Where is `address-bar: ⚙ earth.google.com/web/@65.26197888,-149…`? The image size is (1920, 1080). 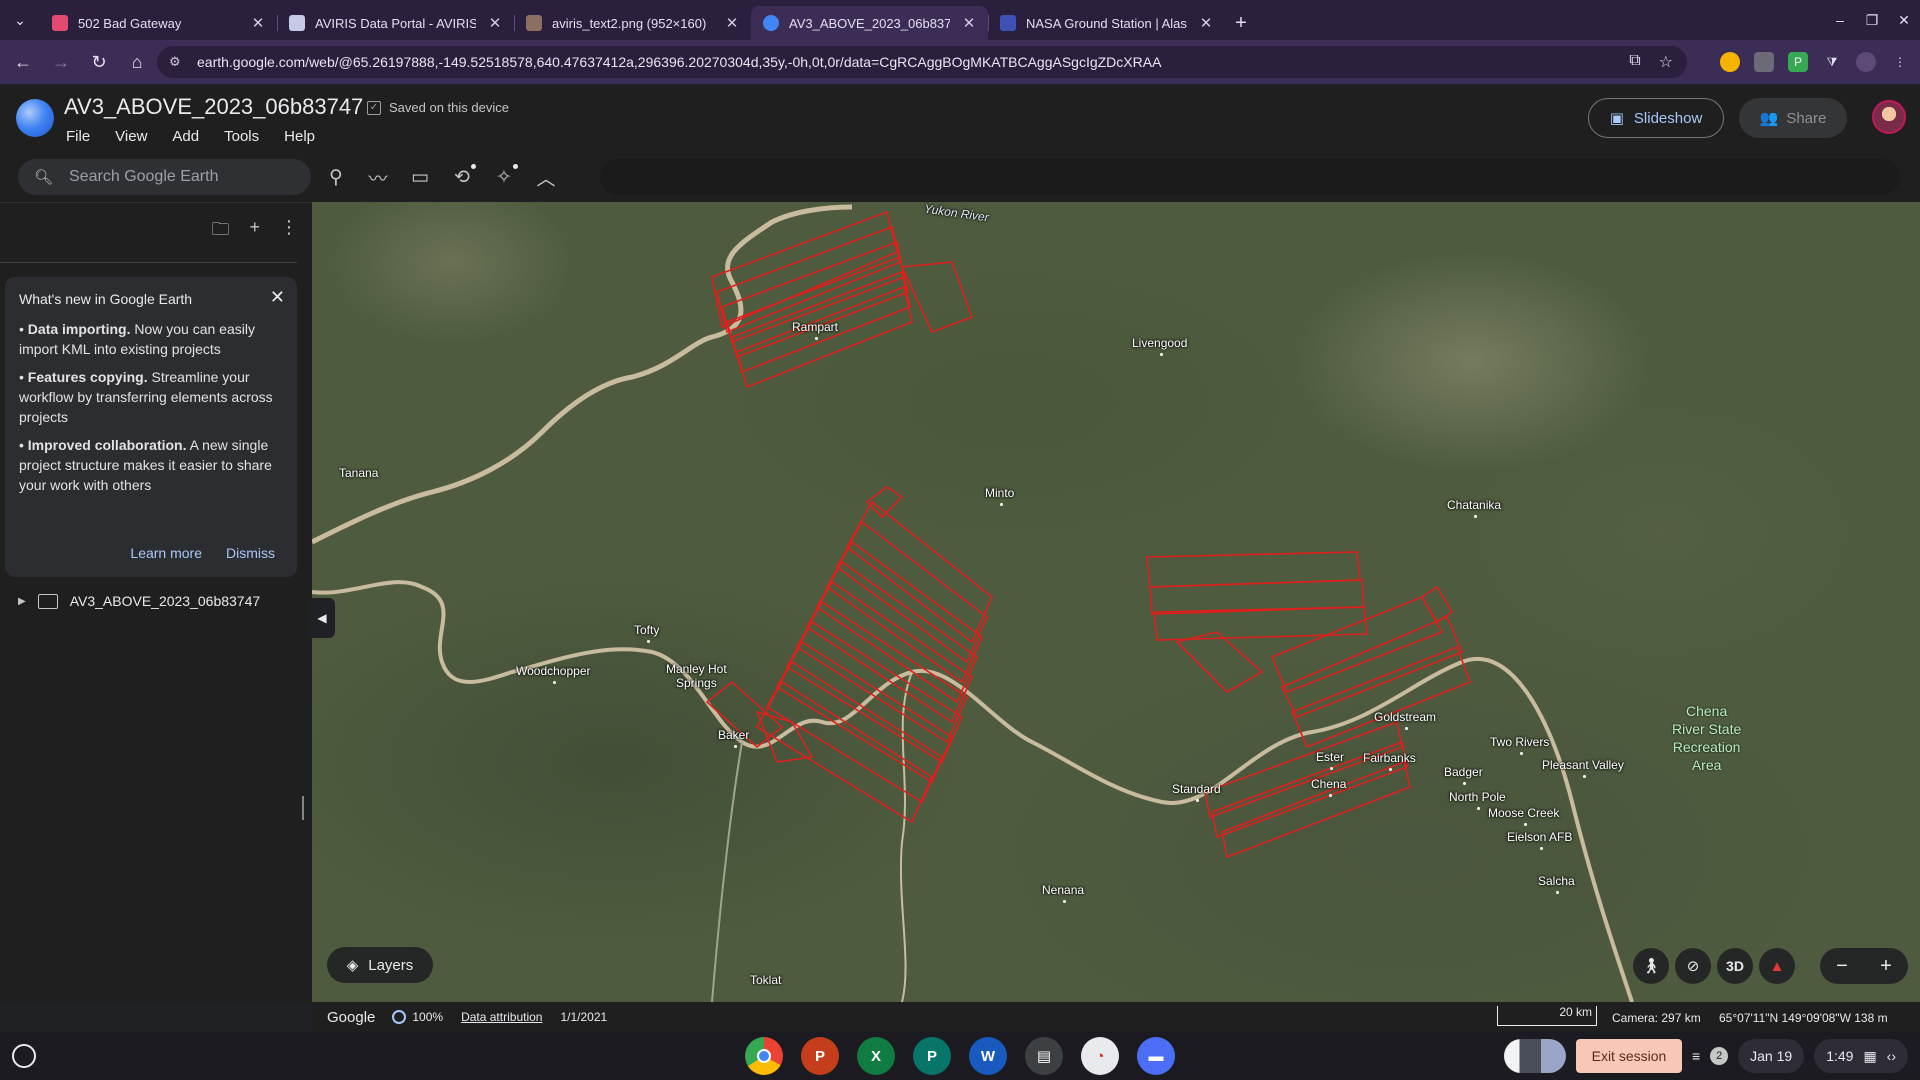 address-bar: ⚙ earth.google.com/web/@65.26197888,-149… is located at coordinates (922, 62).